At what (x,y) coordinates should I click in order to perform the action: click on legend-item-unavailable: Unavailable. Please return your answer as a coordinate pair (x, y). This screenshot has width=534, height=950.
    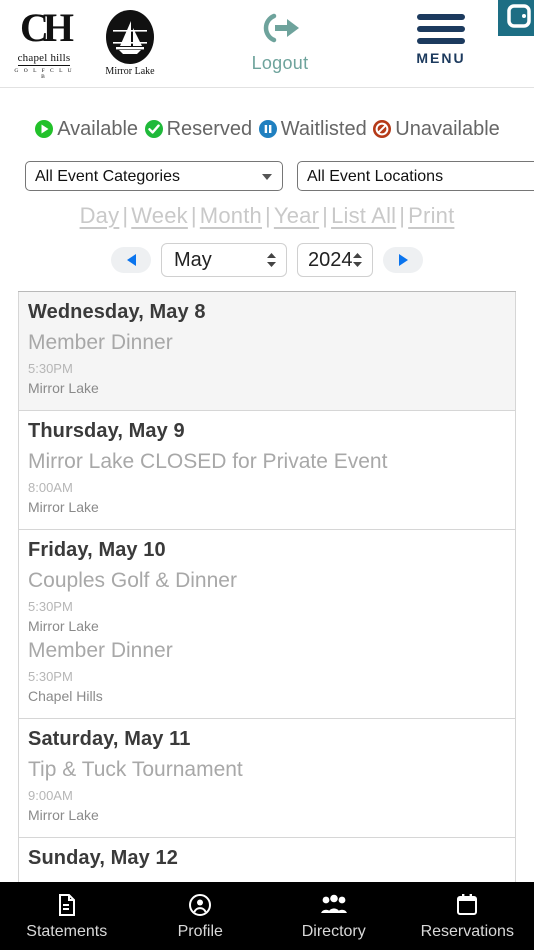
    Looking at the image, I should click on (436, 129).